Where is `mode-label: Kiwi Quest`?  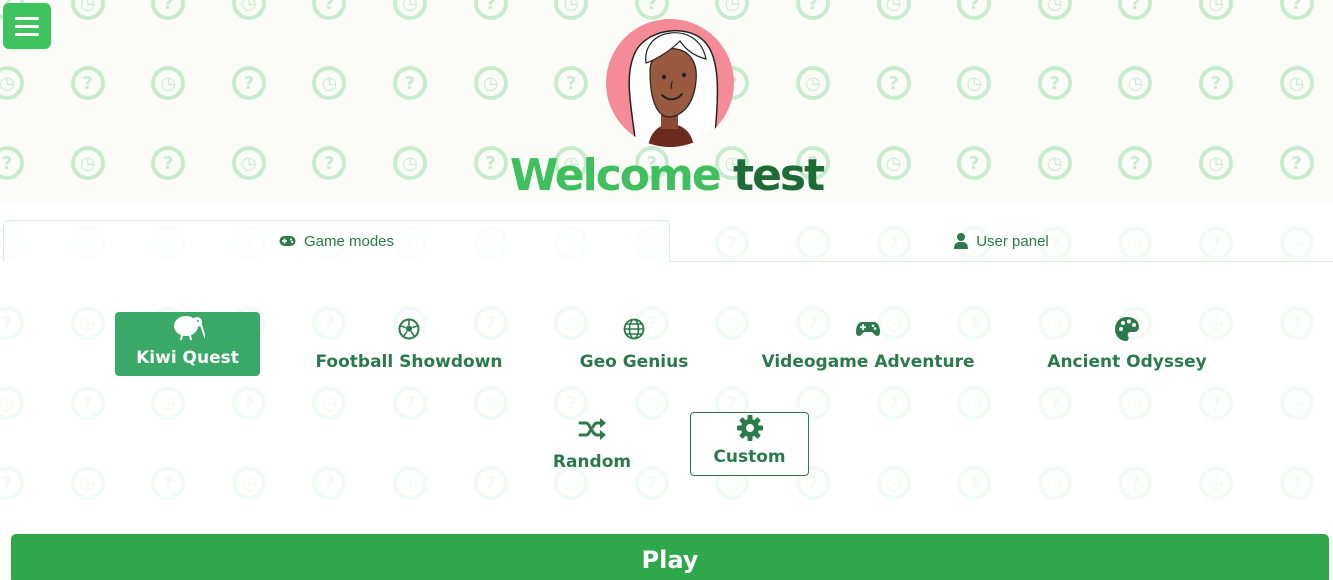
mode-label: Kiwi Quest is located at coordinates (187, 358).